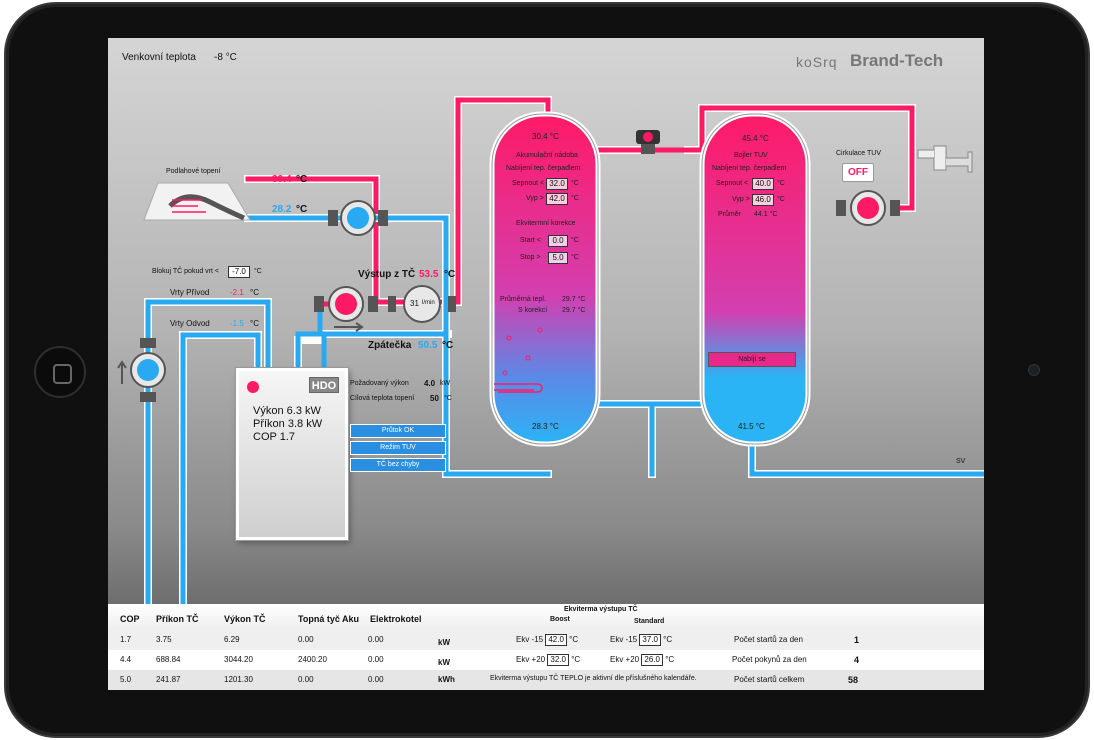  I want to click on boiler-avg-value: 44.1 °C, so click(766, 214).